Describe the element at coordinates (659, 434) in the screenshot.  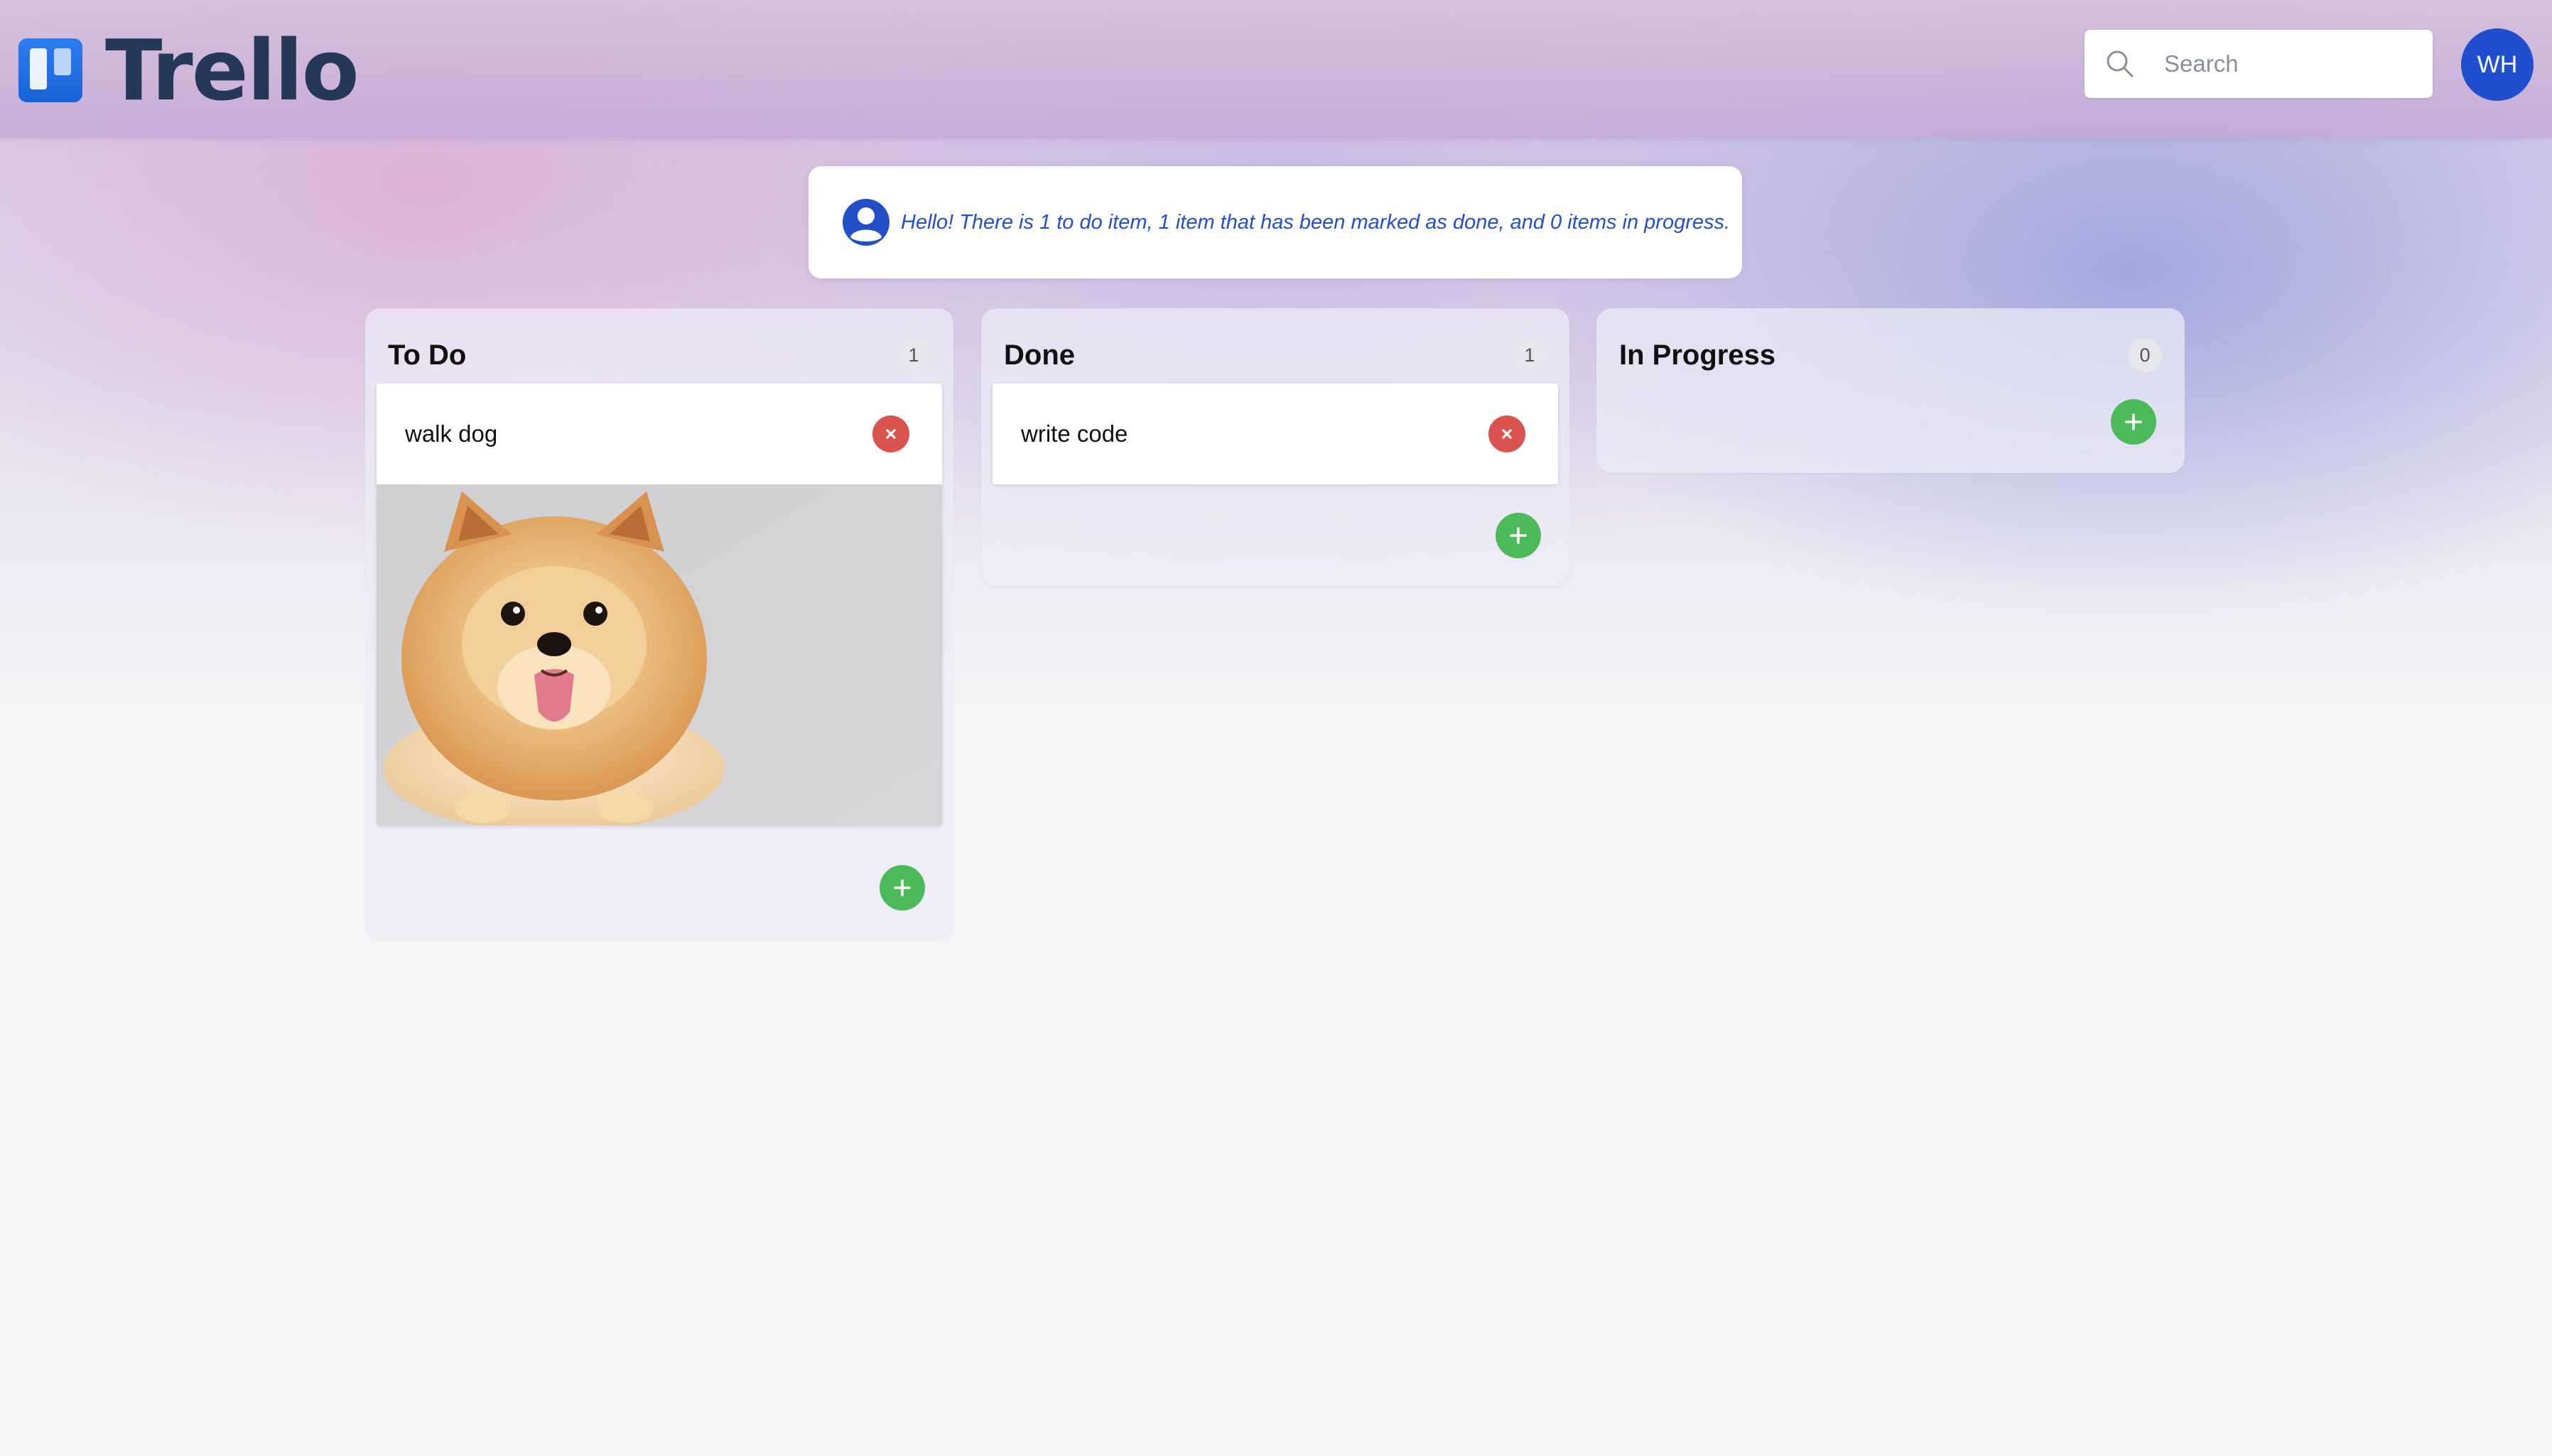
I see `card-header: walk dog` at that location.